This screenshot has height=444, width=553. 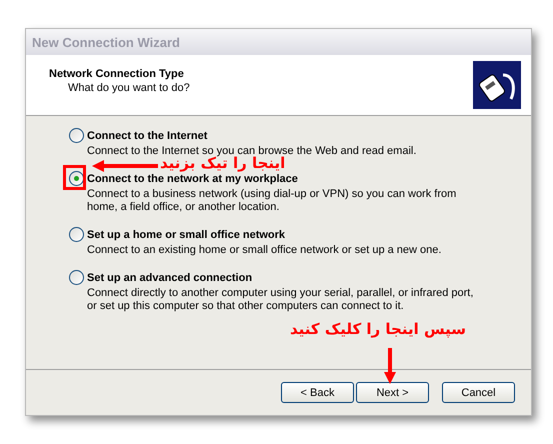 What do you see at coordinates (117, 74) in the screenshot?
I see `page-title: Network Connection Type` at bounding box center [117, 74].